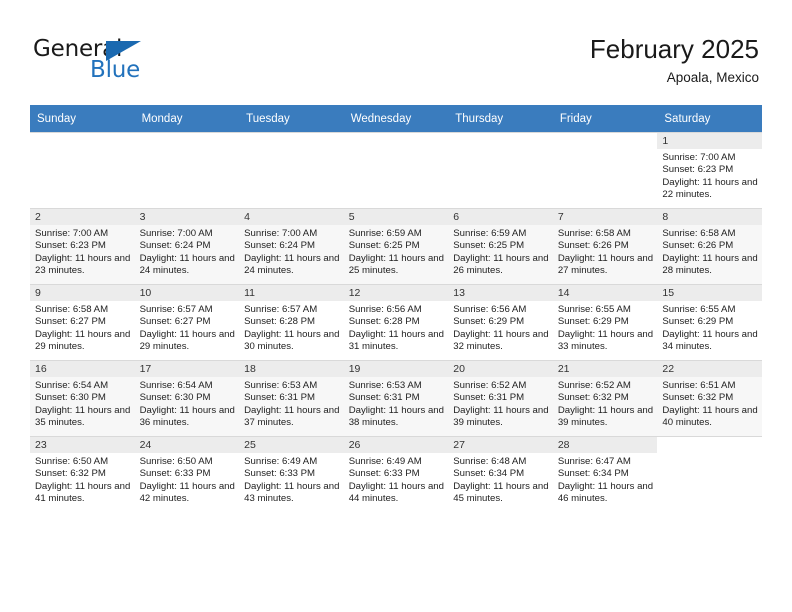 The height and width of the screenshot is (612, 792). What do you see at coordinates (490, 233) in the screenshot?
I see `sunrise-text: Sunrise: 6:59 AM` at bounding box center [490, 233].